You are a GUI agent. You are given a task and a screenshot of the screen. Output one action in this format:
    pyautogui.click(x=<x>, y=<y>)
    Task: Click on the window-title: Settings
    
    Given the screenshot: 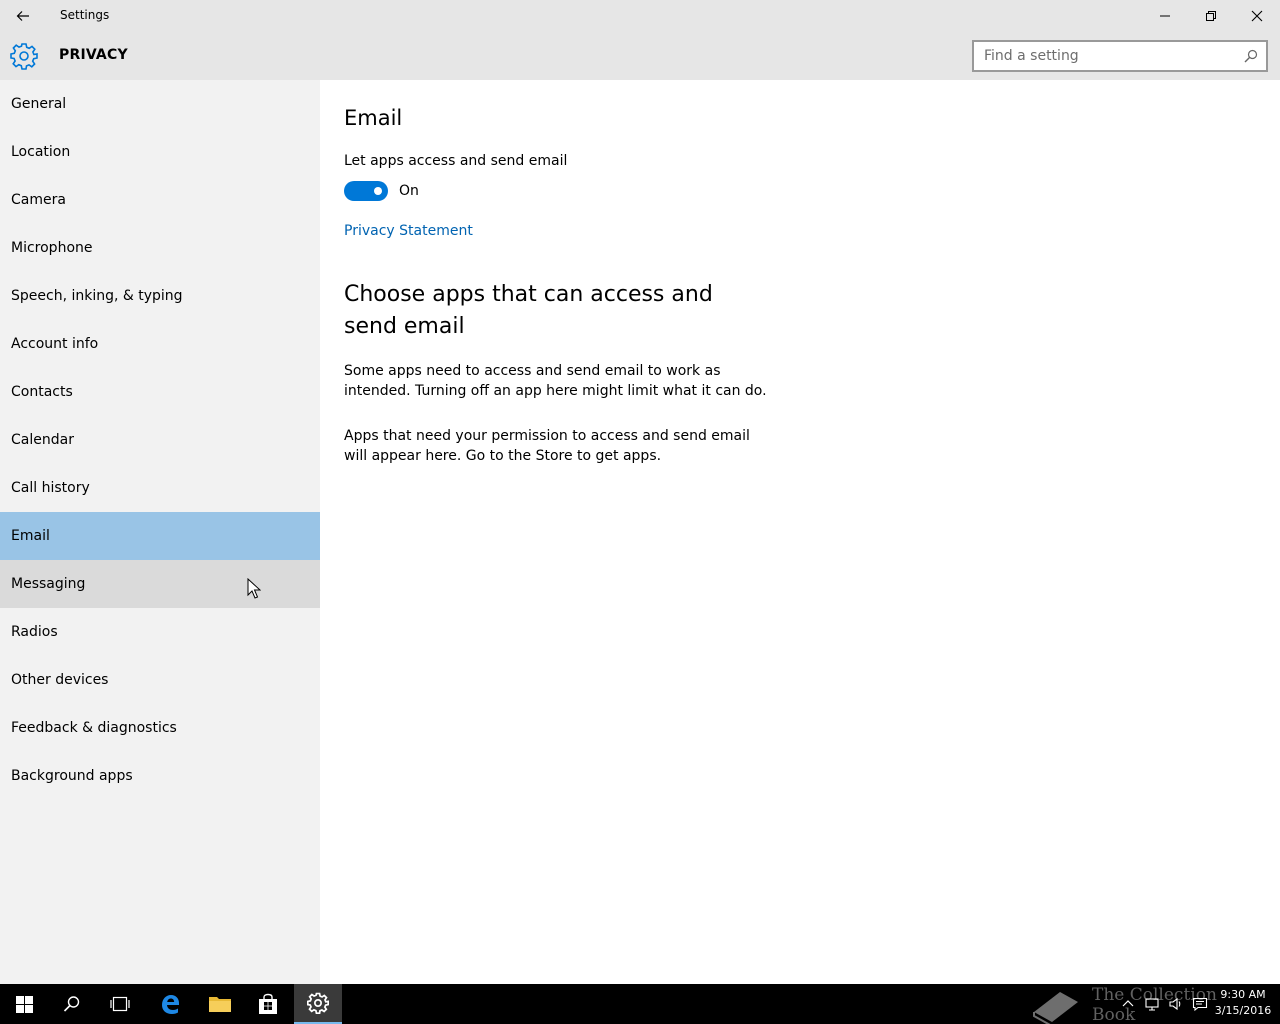 What is the action you would take?
    pyautogui.click(x=85, y=15)
    